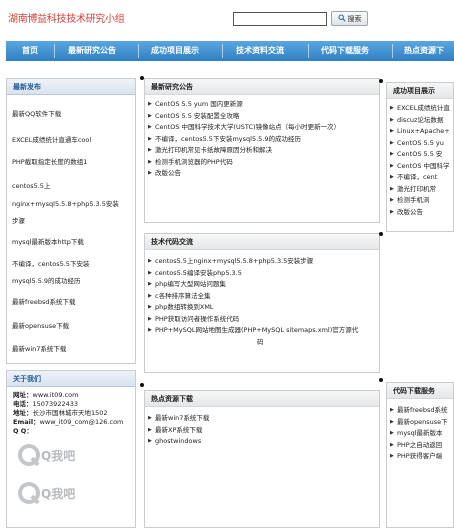 This screenshot has height=531, width=454. What do you see at coordinates (420, 434) in the screenshot?
I see `list-item: ▶ mysql最新版本` at bounding box center [420, 434].